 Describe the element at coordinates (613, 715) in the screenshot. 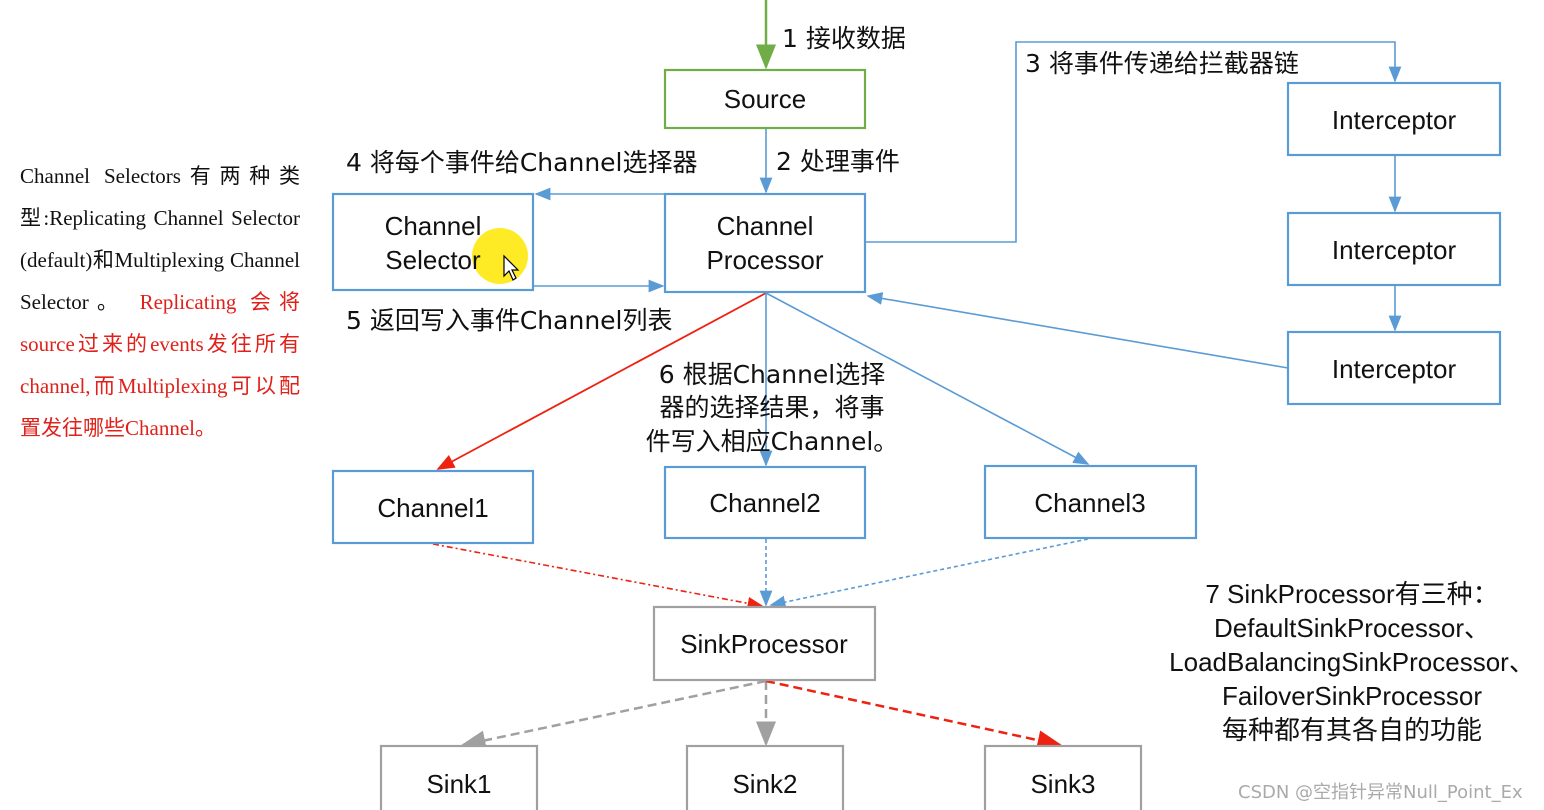

I see `arrow-sinkprocessor-sink1` at that location.